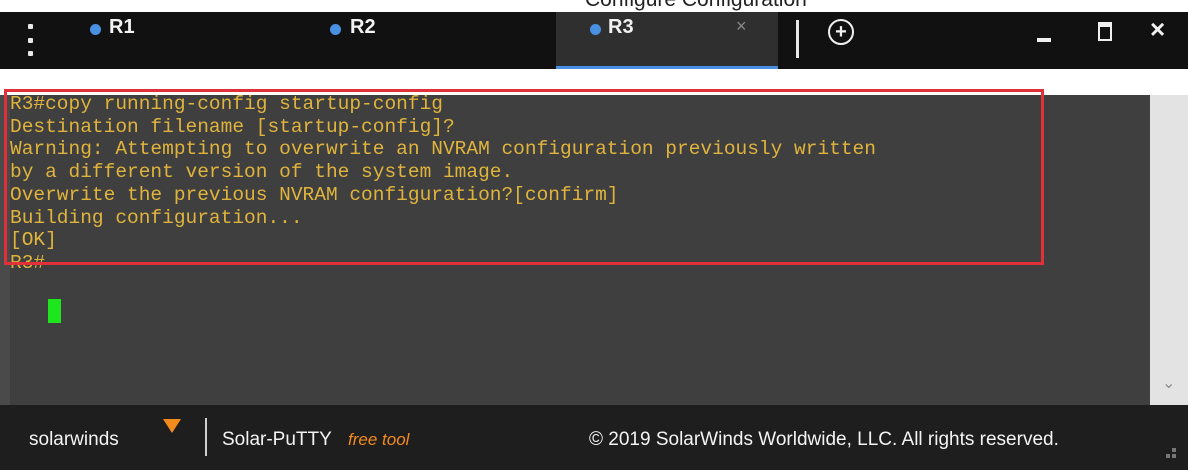  Describe the element at coordinates (741, 26) in the screenshot. I see `tab-close-icon: ×` at that location.